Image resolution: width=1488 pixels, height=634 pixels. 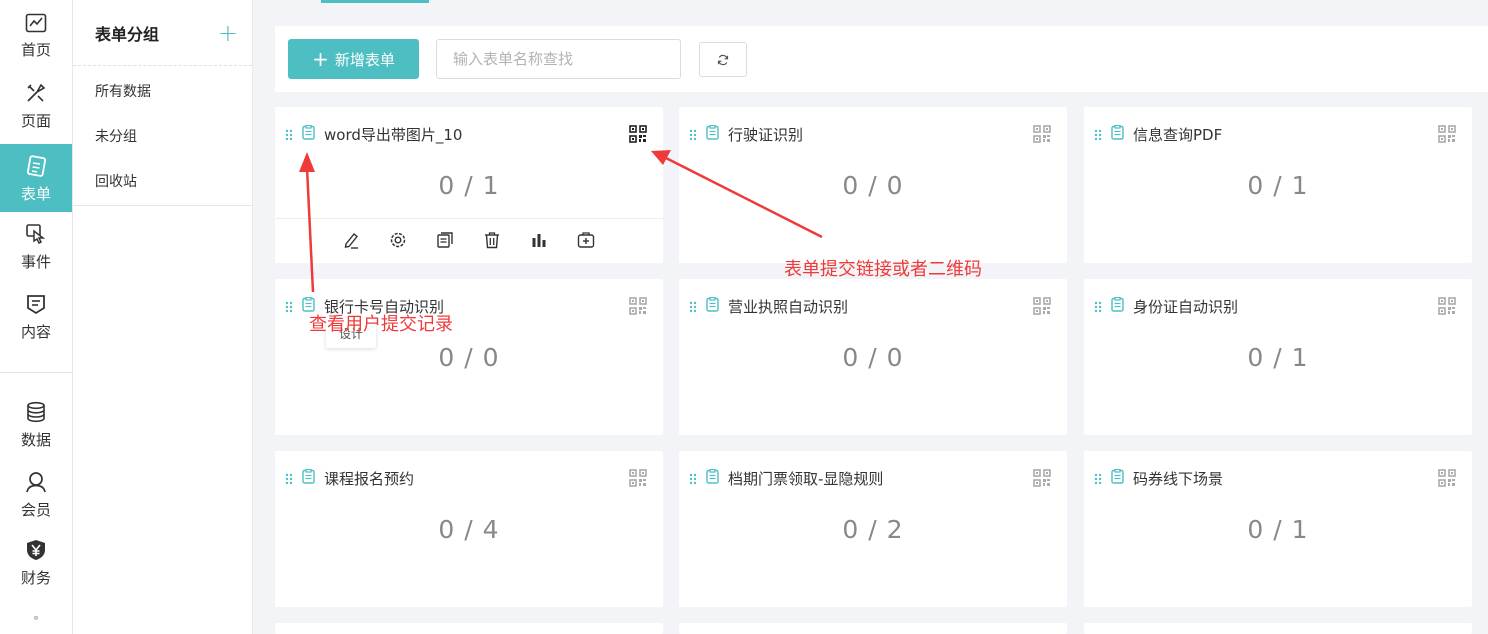 I want to click on nav-item-data: 数据, so click(x=36, y=424).